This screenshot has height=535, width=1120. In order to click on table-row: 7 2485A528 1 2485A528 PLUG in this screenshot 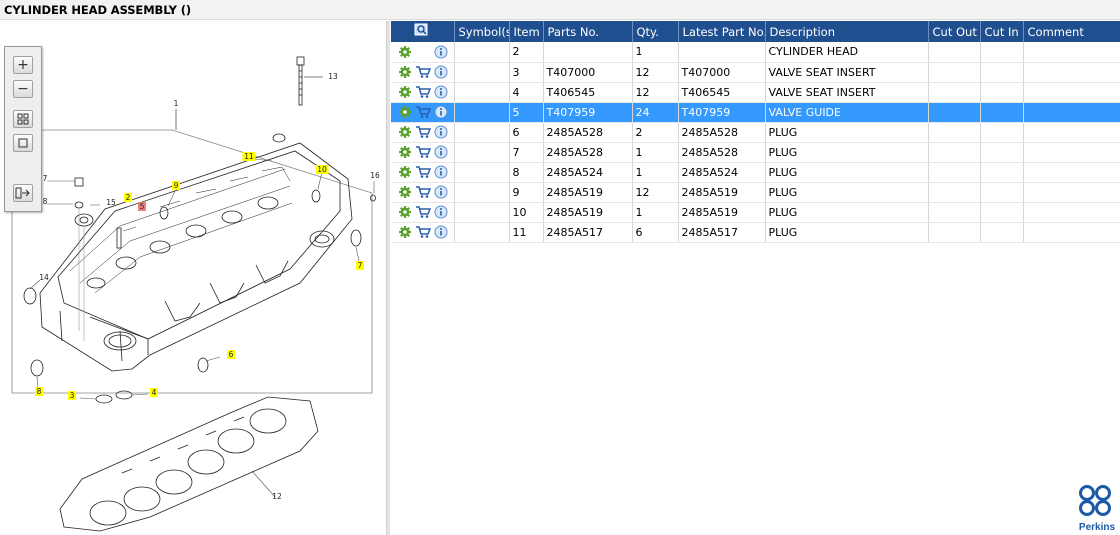, I will do `click(755, 152)`.